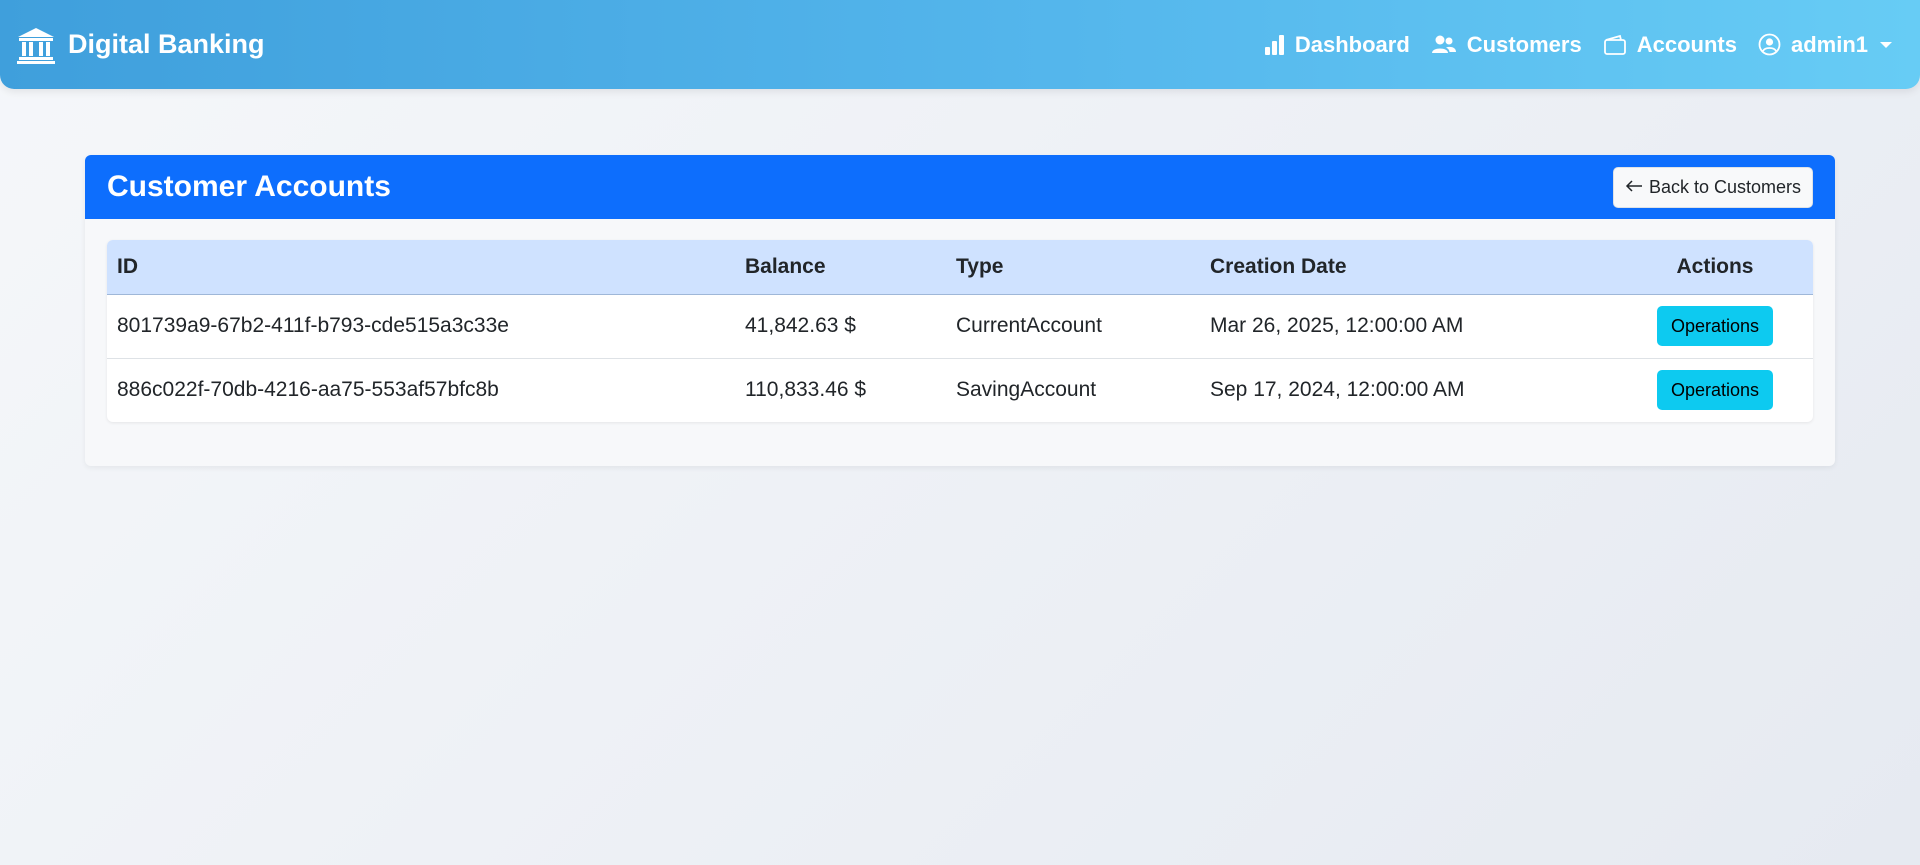  What do you see at coordinates (313, 325) in the screenshot?
I see `account-id: 801739a9-67b2-411f-b793-cde515a3c33e` at bounding box center [313, 325].